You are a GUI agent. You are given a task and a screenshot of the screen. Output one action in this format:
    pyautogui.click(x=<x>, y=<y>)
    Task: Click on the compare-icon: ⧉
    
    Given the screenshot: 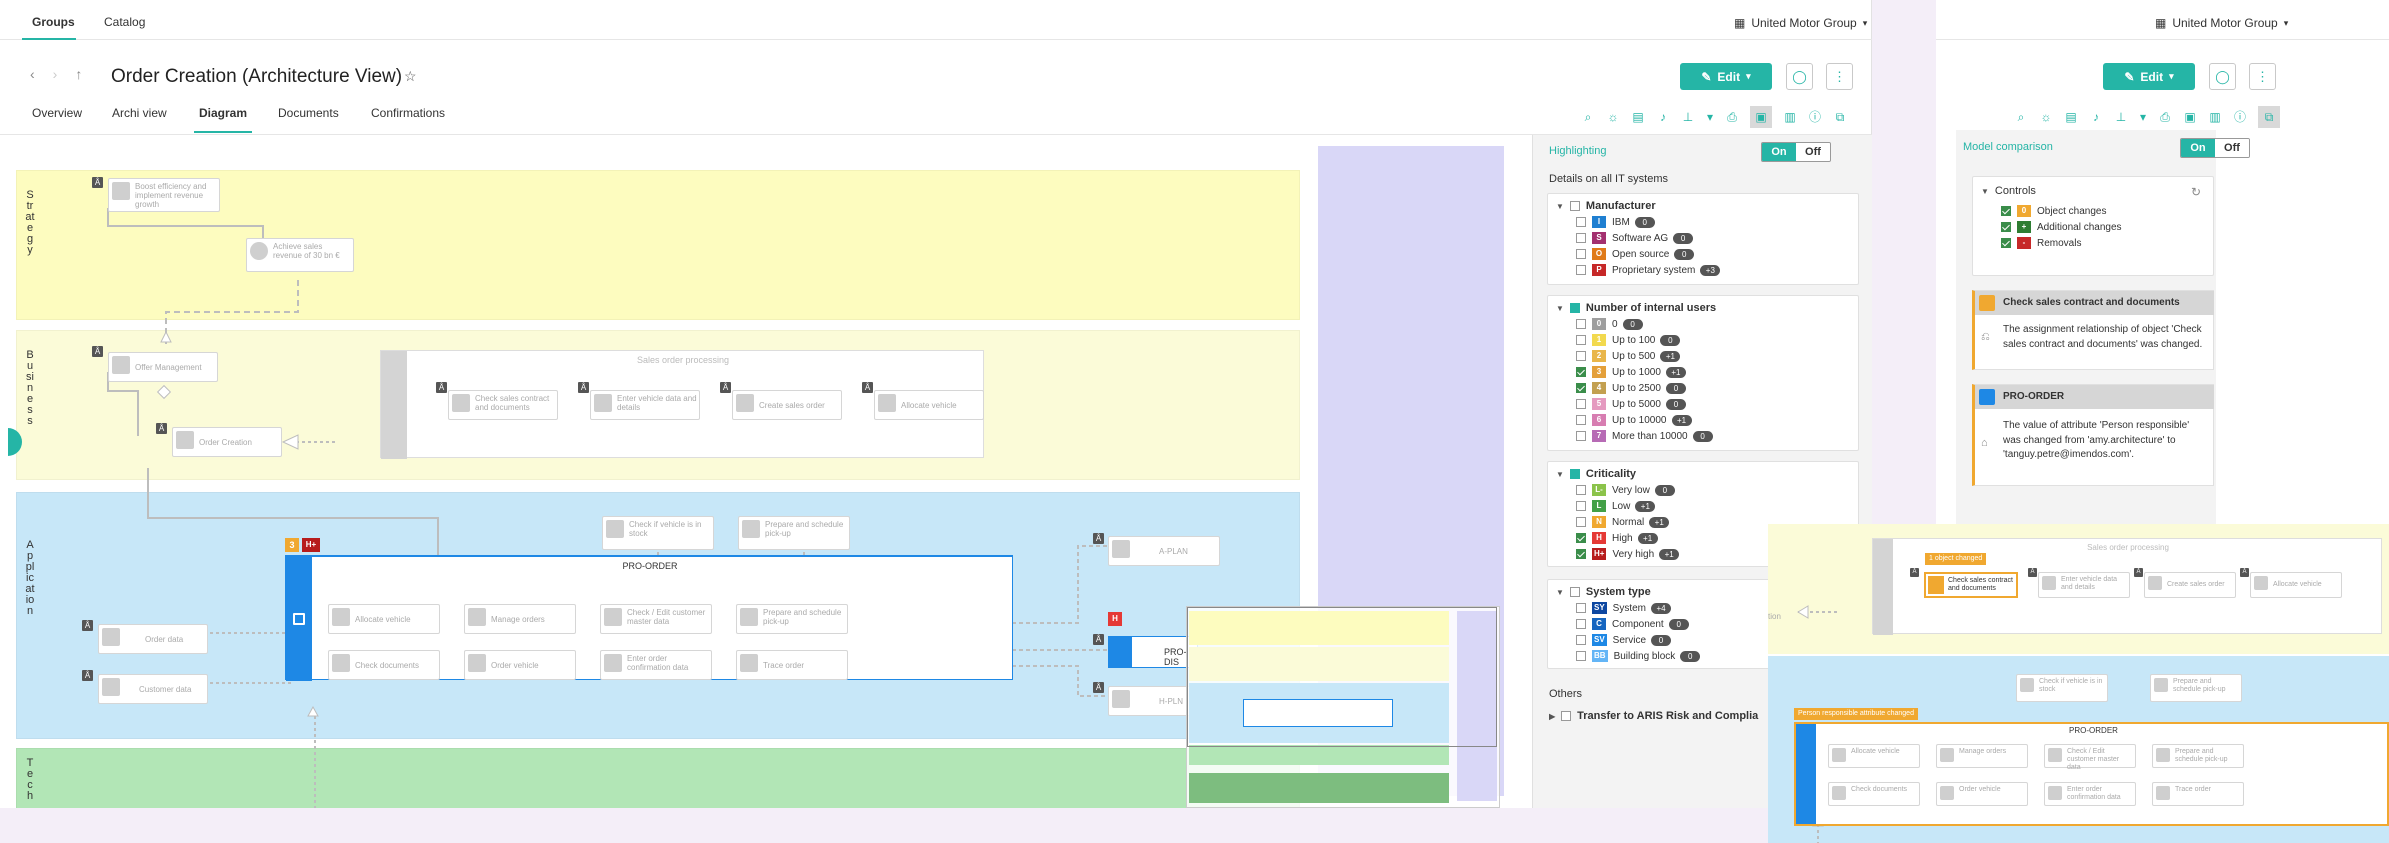 What is the action you would take?
    pyautogui.click(x=1840, y=117)
    